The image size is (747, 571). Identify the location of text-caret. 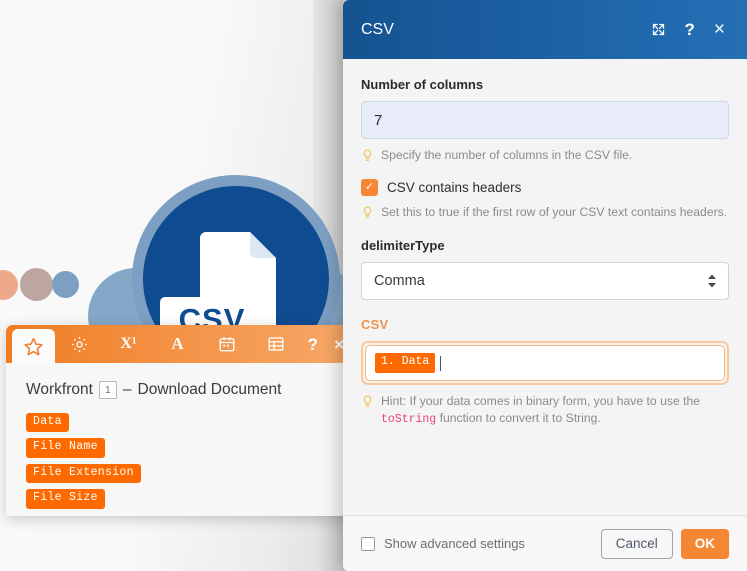
(441, 363).